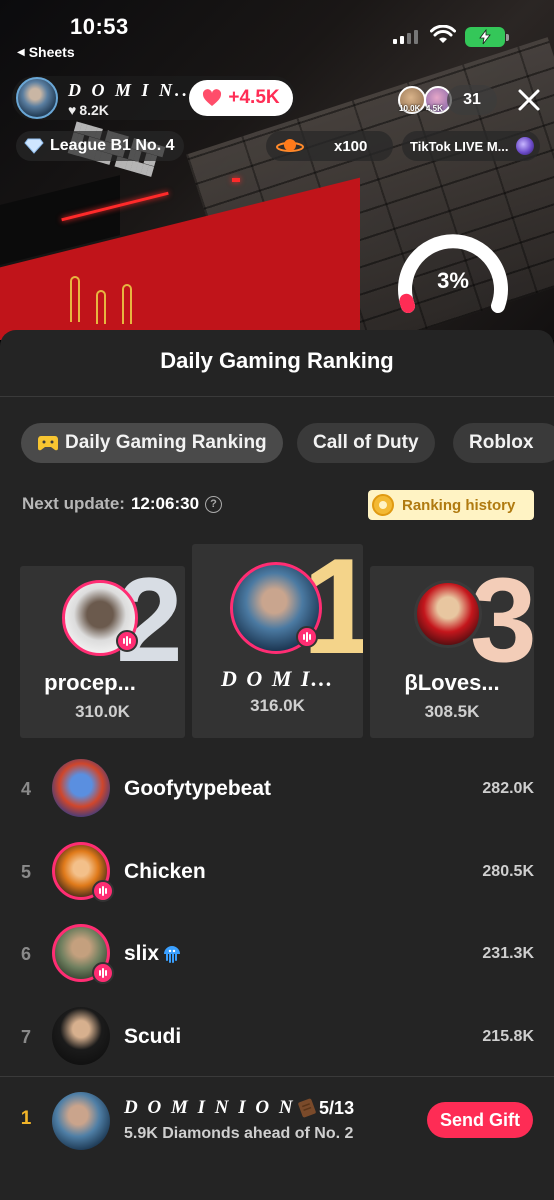 This screenshot has height=1200, width=554. Describe the element at coordinates (290, 145) in the screenshot. I see `planet-gift-icon` at that location.